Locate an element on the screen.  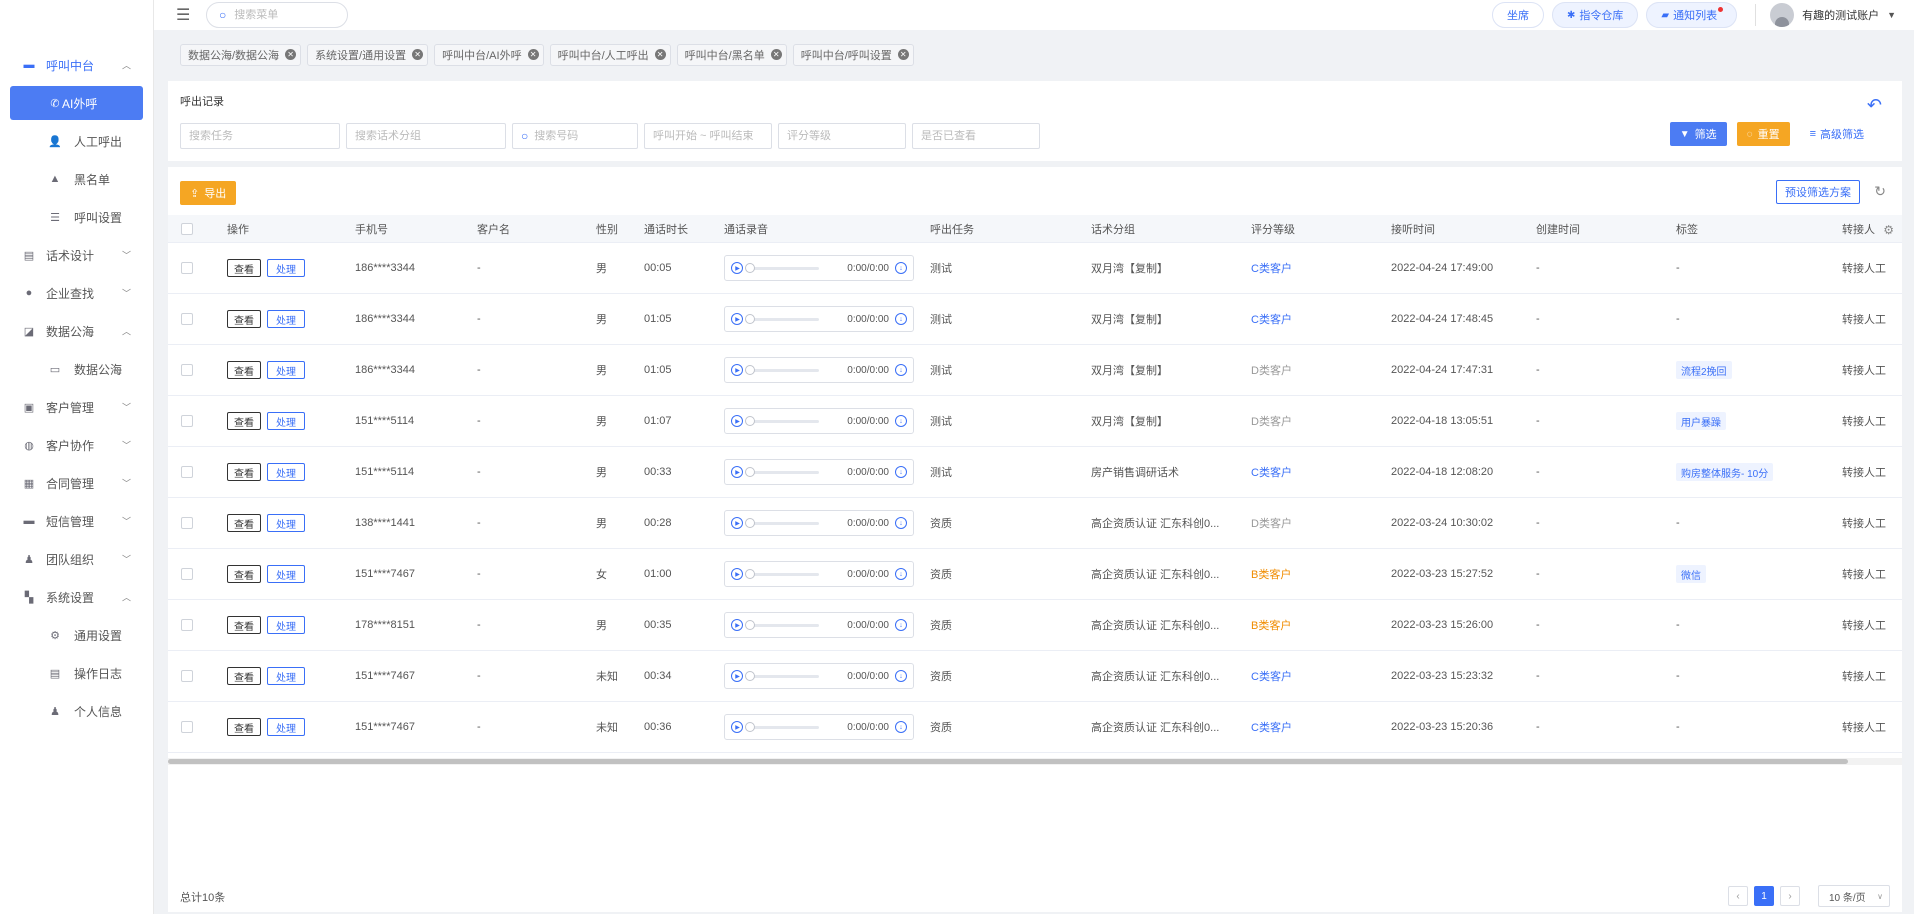
sidebar-item-12: ▬ 短信管理 ﹀ is located at coordinates (76, 521).